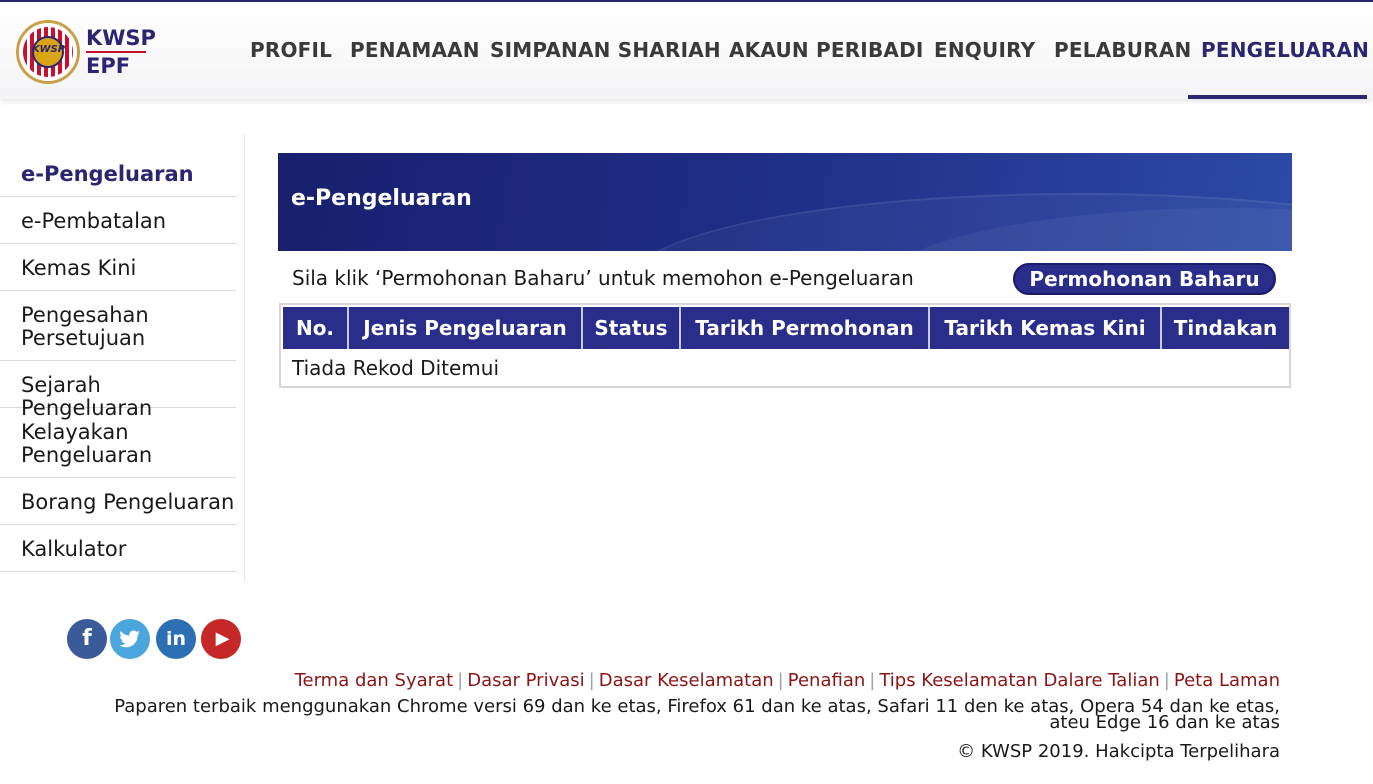 The height and width of the screenshot is (784, 1373). Describe the element at coordinates (415, 50) in the screenshot. I see `nav-item-penamaan: PENAMAAN` at that location.